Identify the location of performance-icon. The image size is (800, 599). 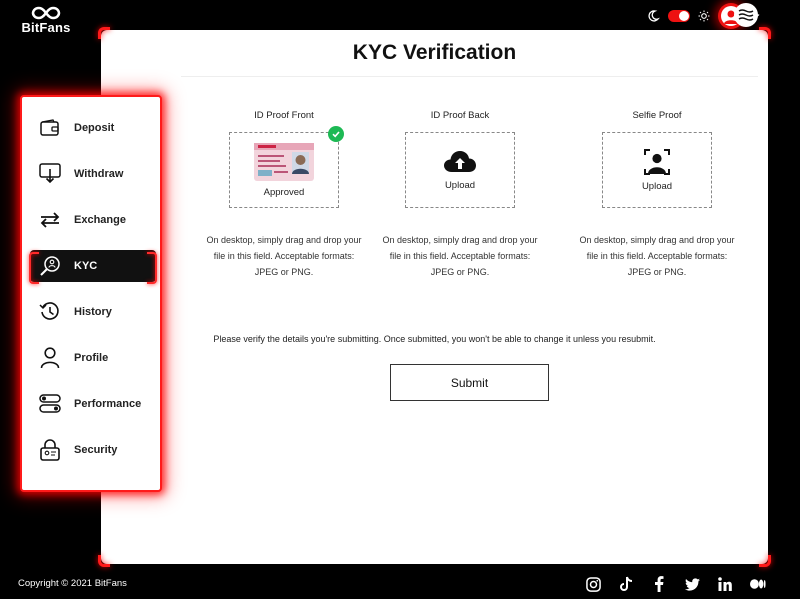
(50, 404).